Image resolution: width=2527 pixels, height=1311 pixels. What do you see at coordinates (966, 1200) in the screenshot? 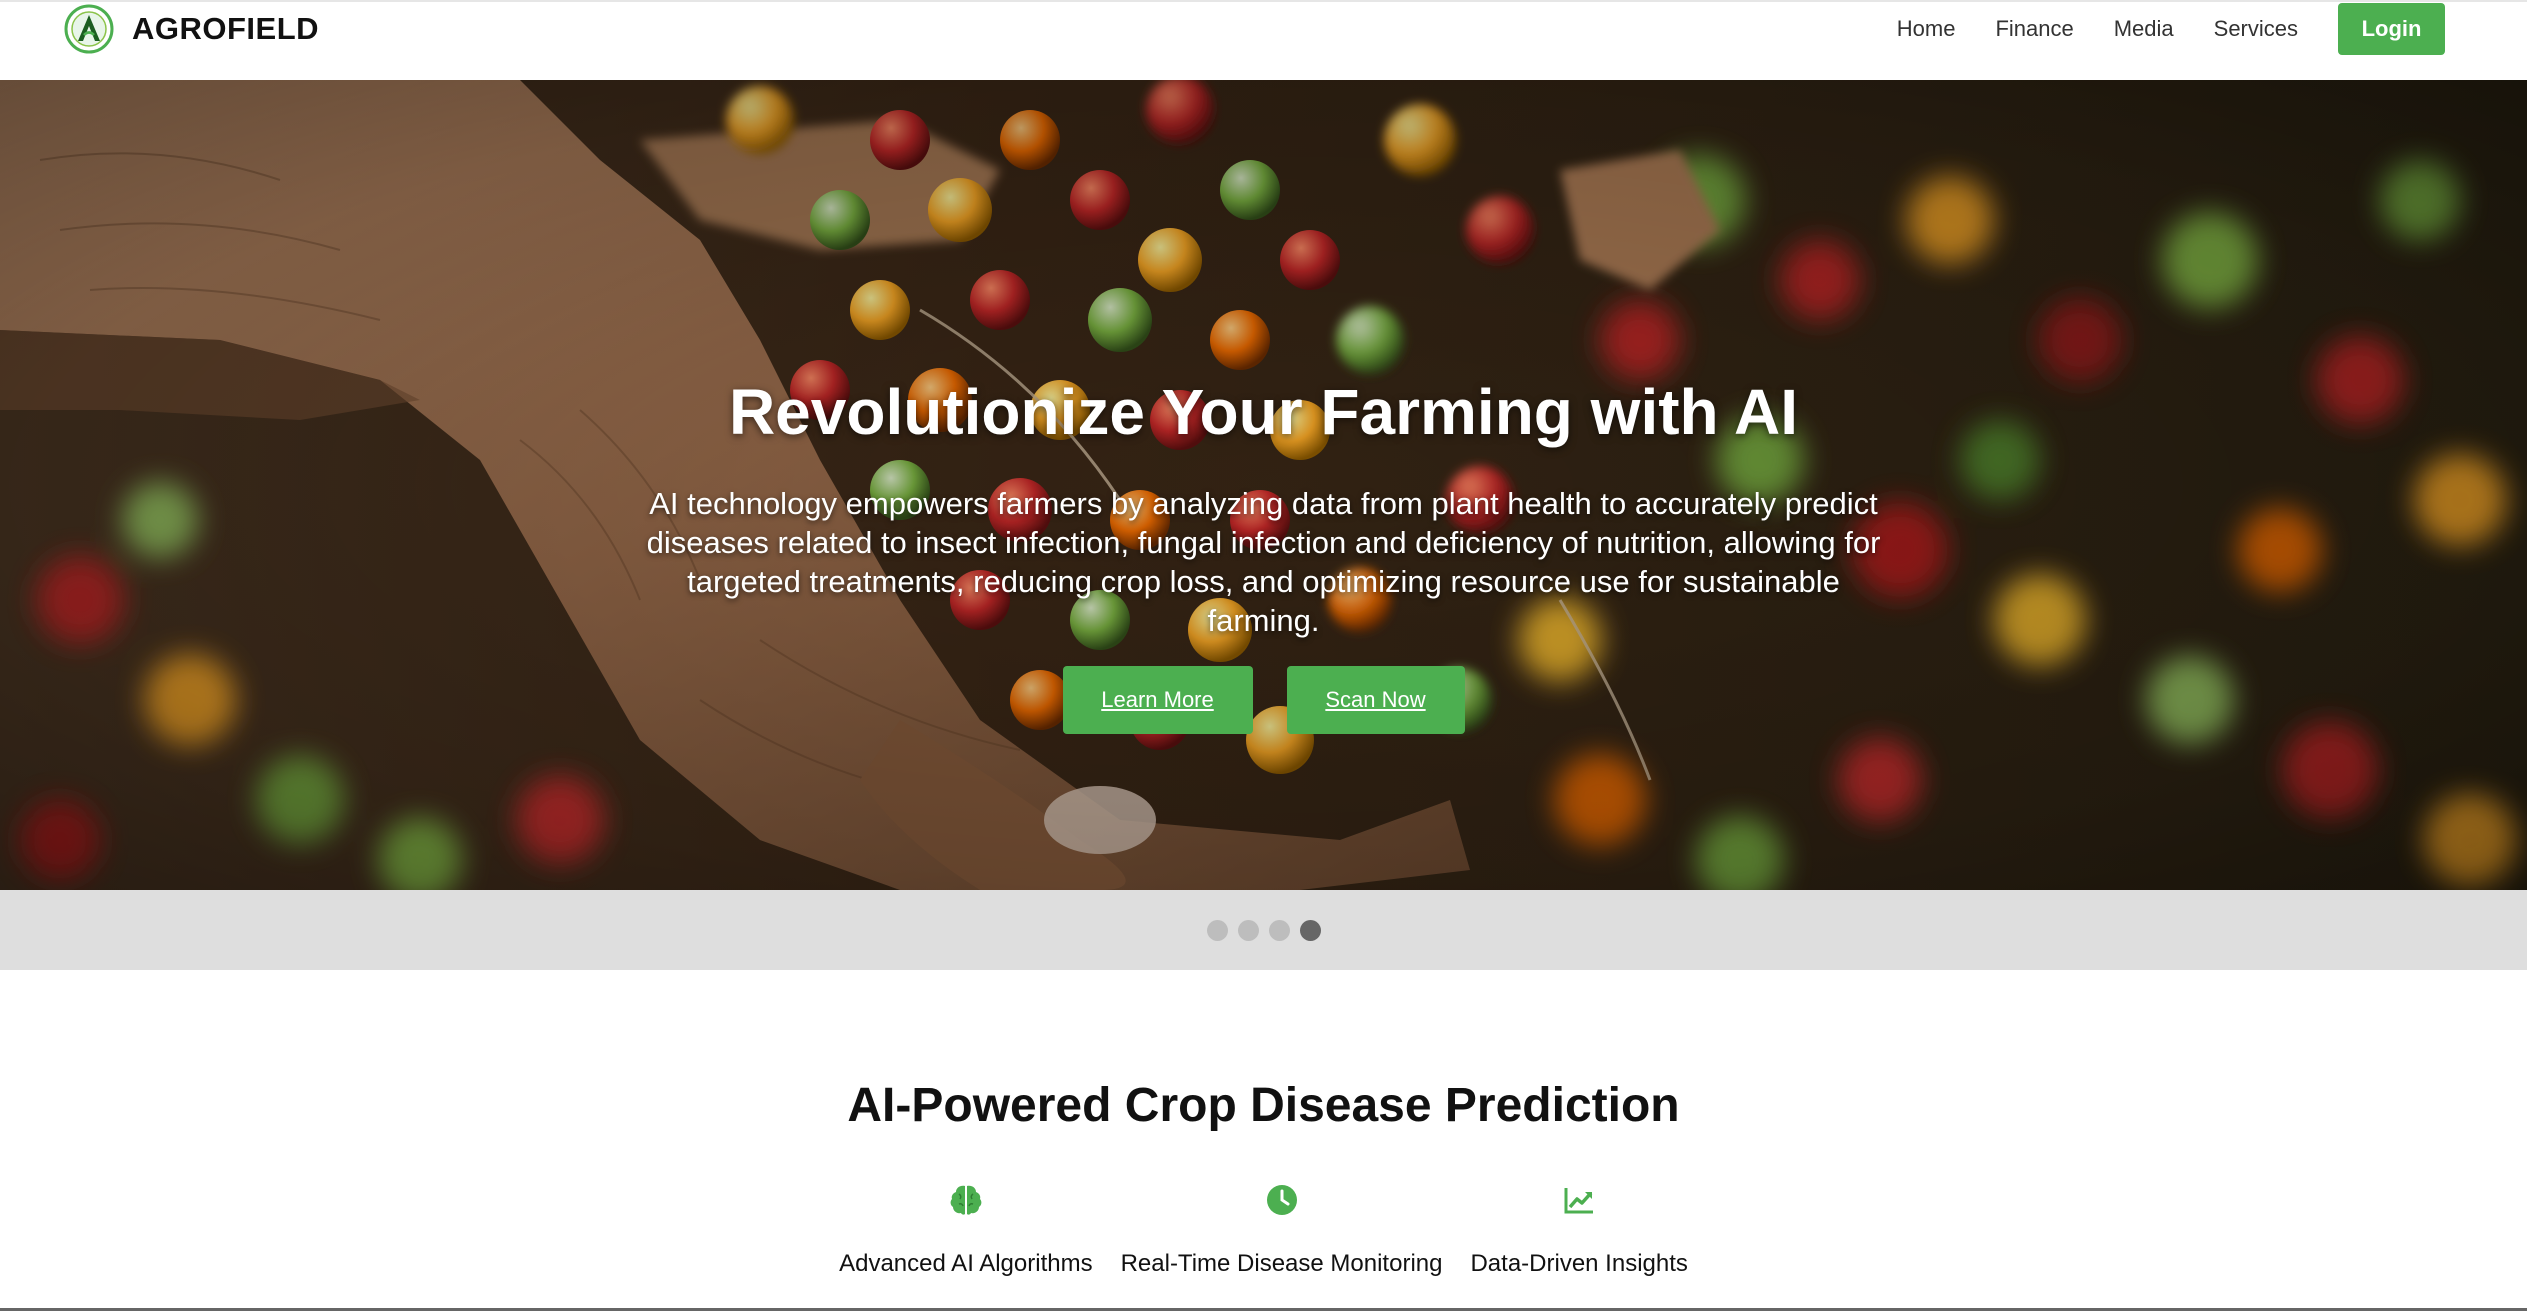
I see `brain-icon` at bounding box center [966, 1200].